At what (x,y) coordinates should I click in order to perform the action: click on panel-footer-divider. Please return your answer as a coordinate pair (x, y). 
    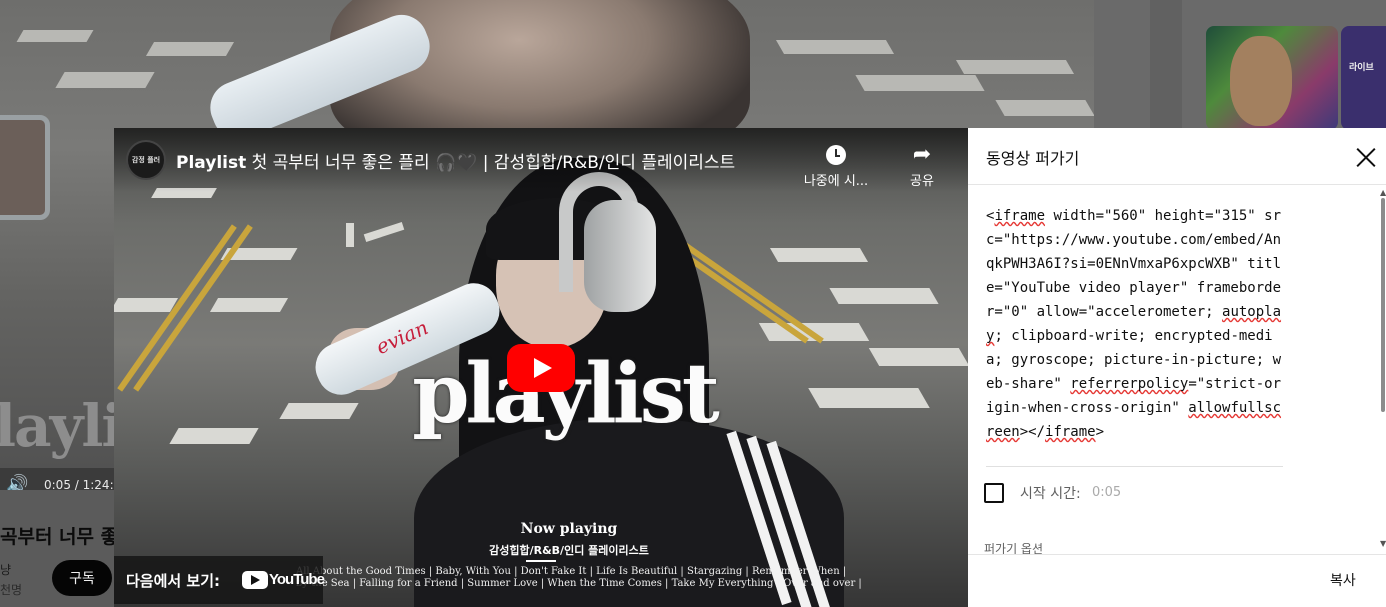
    Looking at the image, I should click on (1177, 554).